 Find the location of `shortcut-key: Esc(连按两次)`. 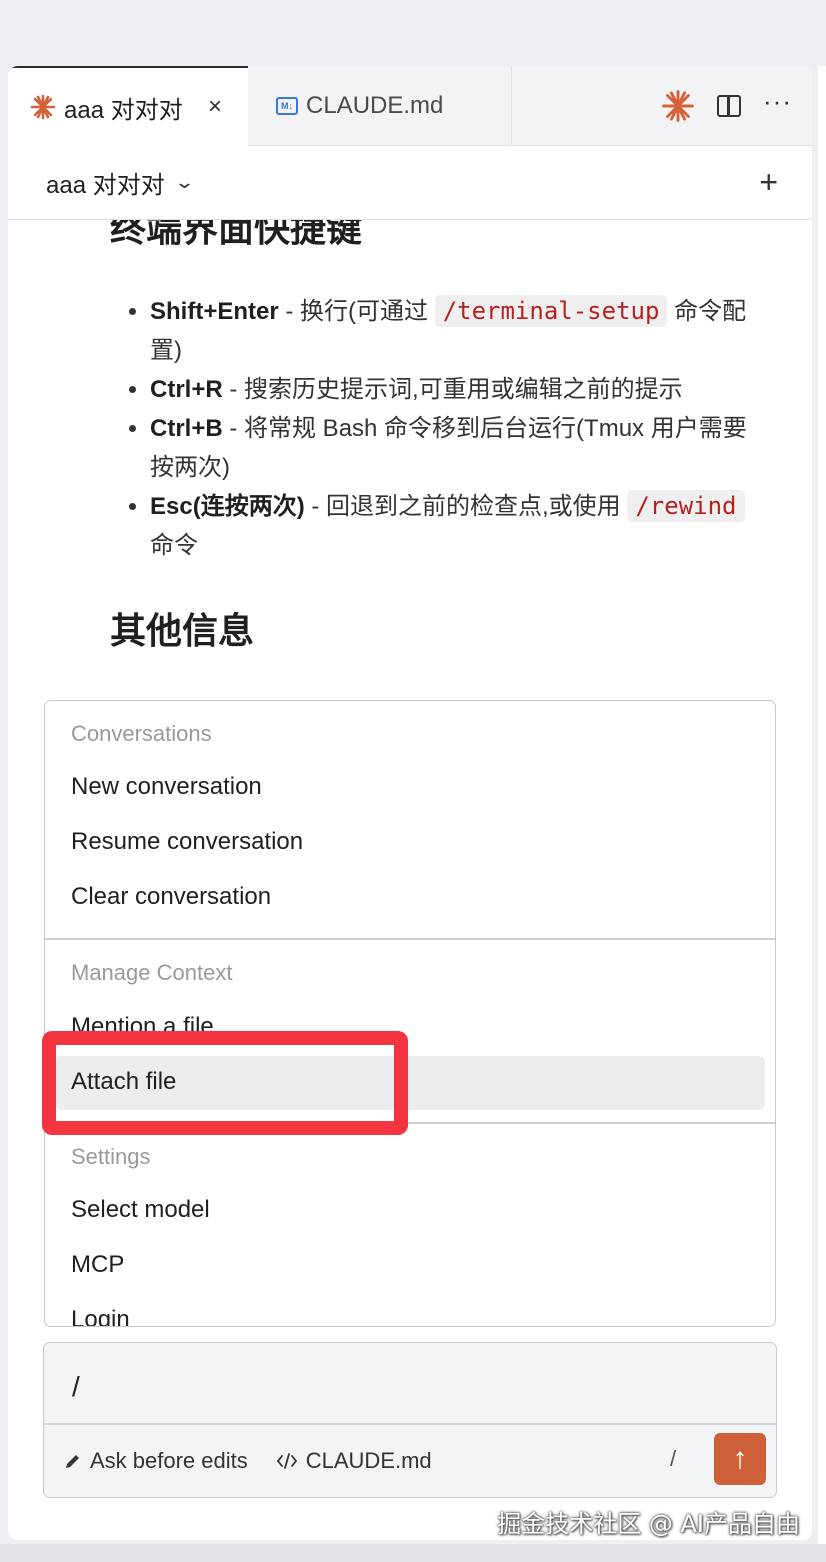

shortcut-key: Esc(连按两次) is located at coordinates (227, 506).